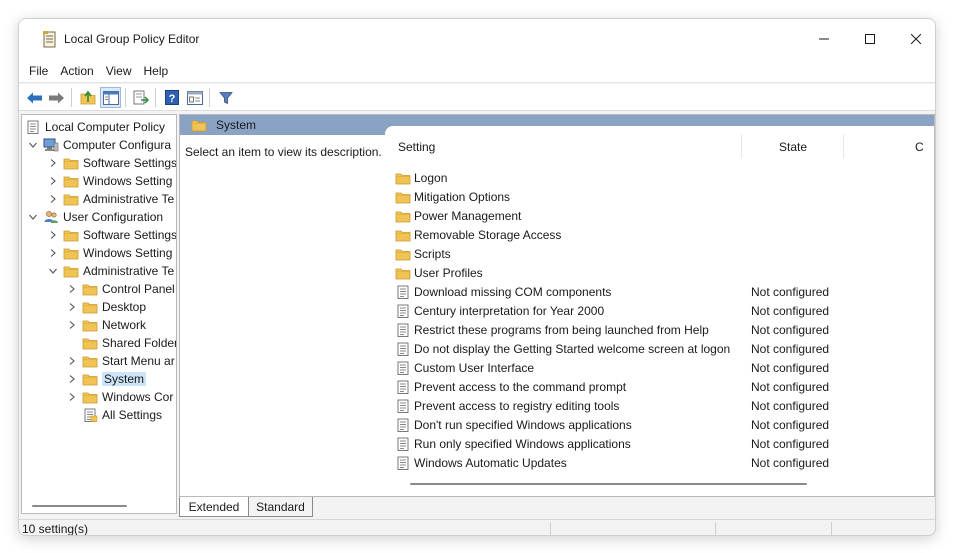 The image size is (955, 553). What do you see at coordinates (106, 325) in the screenshot?
I see `tree-item-network: Network` at bounding box center [106, 325].